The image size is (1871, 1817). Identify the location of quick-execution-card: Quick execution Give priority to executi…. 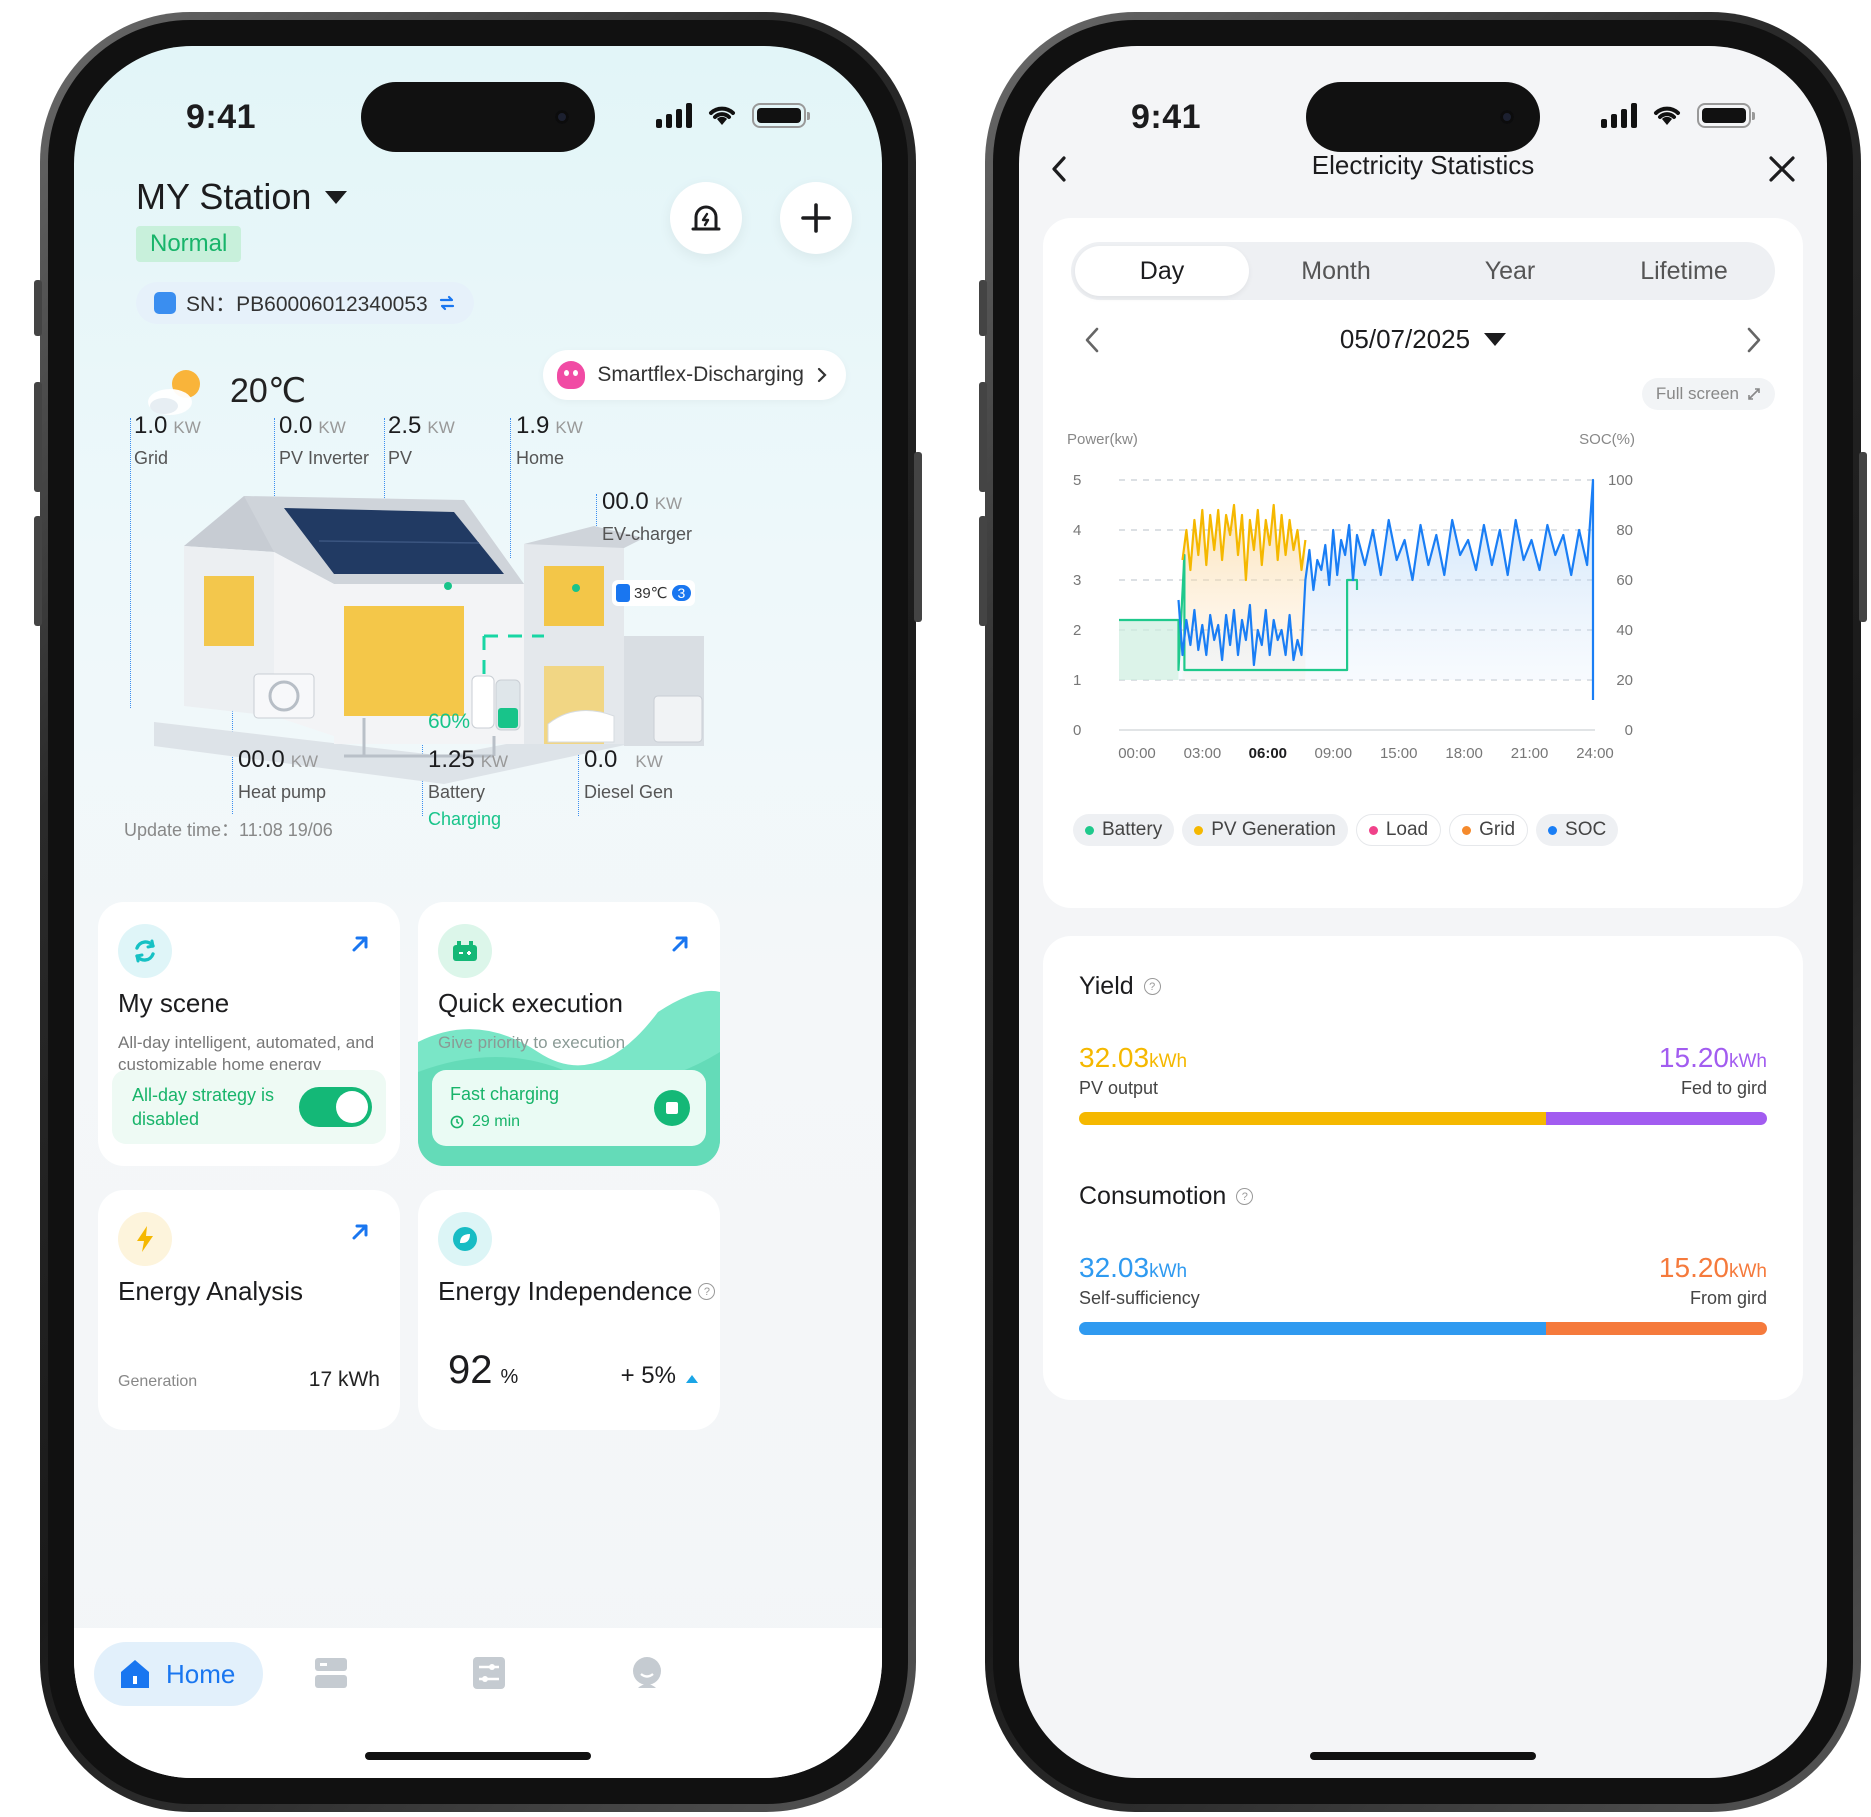
(569, 1034).